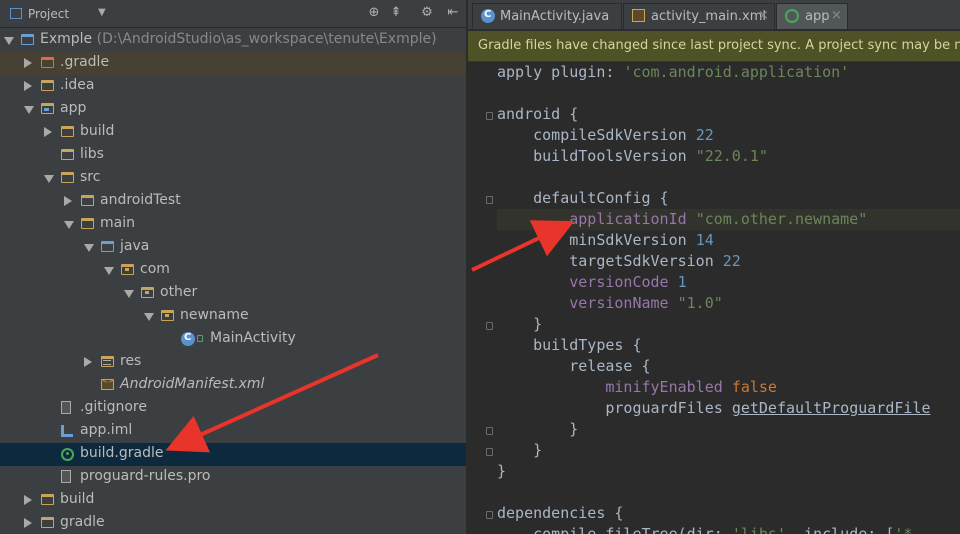 This screenshot has height=534, width=960. I want to click on tree-item-src: src, so click(233, 178).